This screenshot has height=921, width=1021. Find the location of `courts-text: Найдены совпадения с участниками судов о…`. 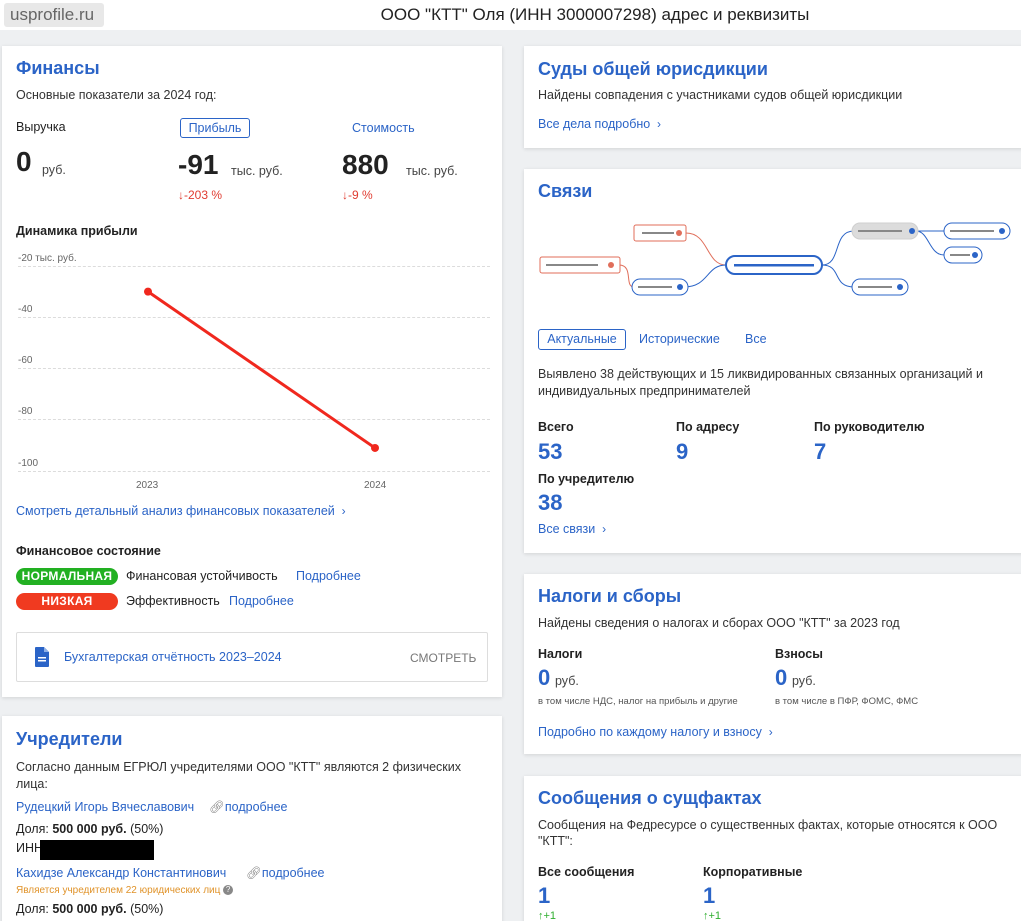

courts-text: Найдены совпадения с участниками судов о… is located at coordinates (720, 95).